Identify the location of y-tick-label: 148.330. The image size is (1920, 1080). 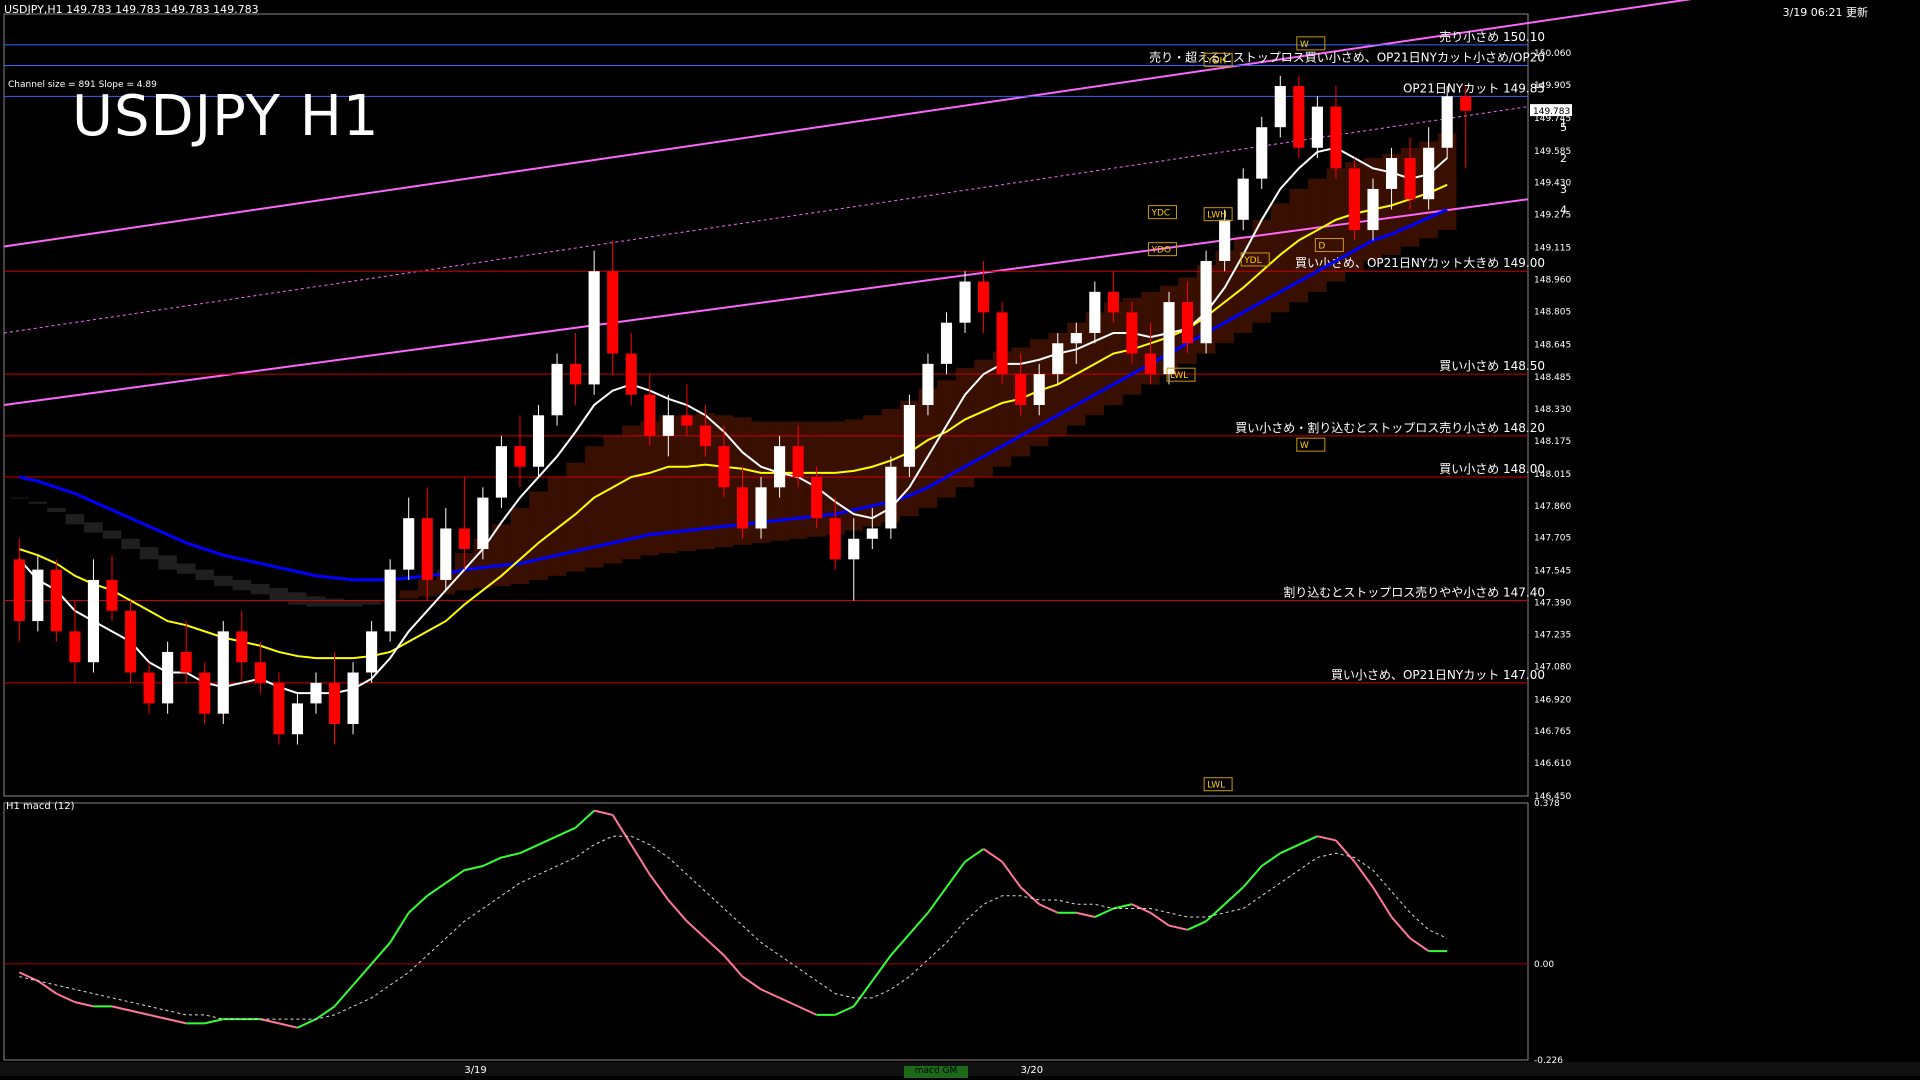
(1552, 410).